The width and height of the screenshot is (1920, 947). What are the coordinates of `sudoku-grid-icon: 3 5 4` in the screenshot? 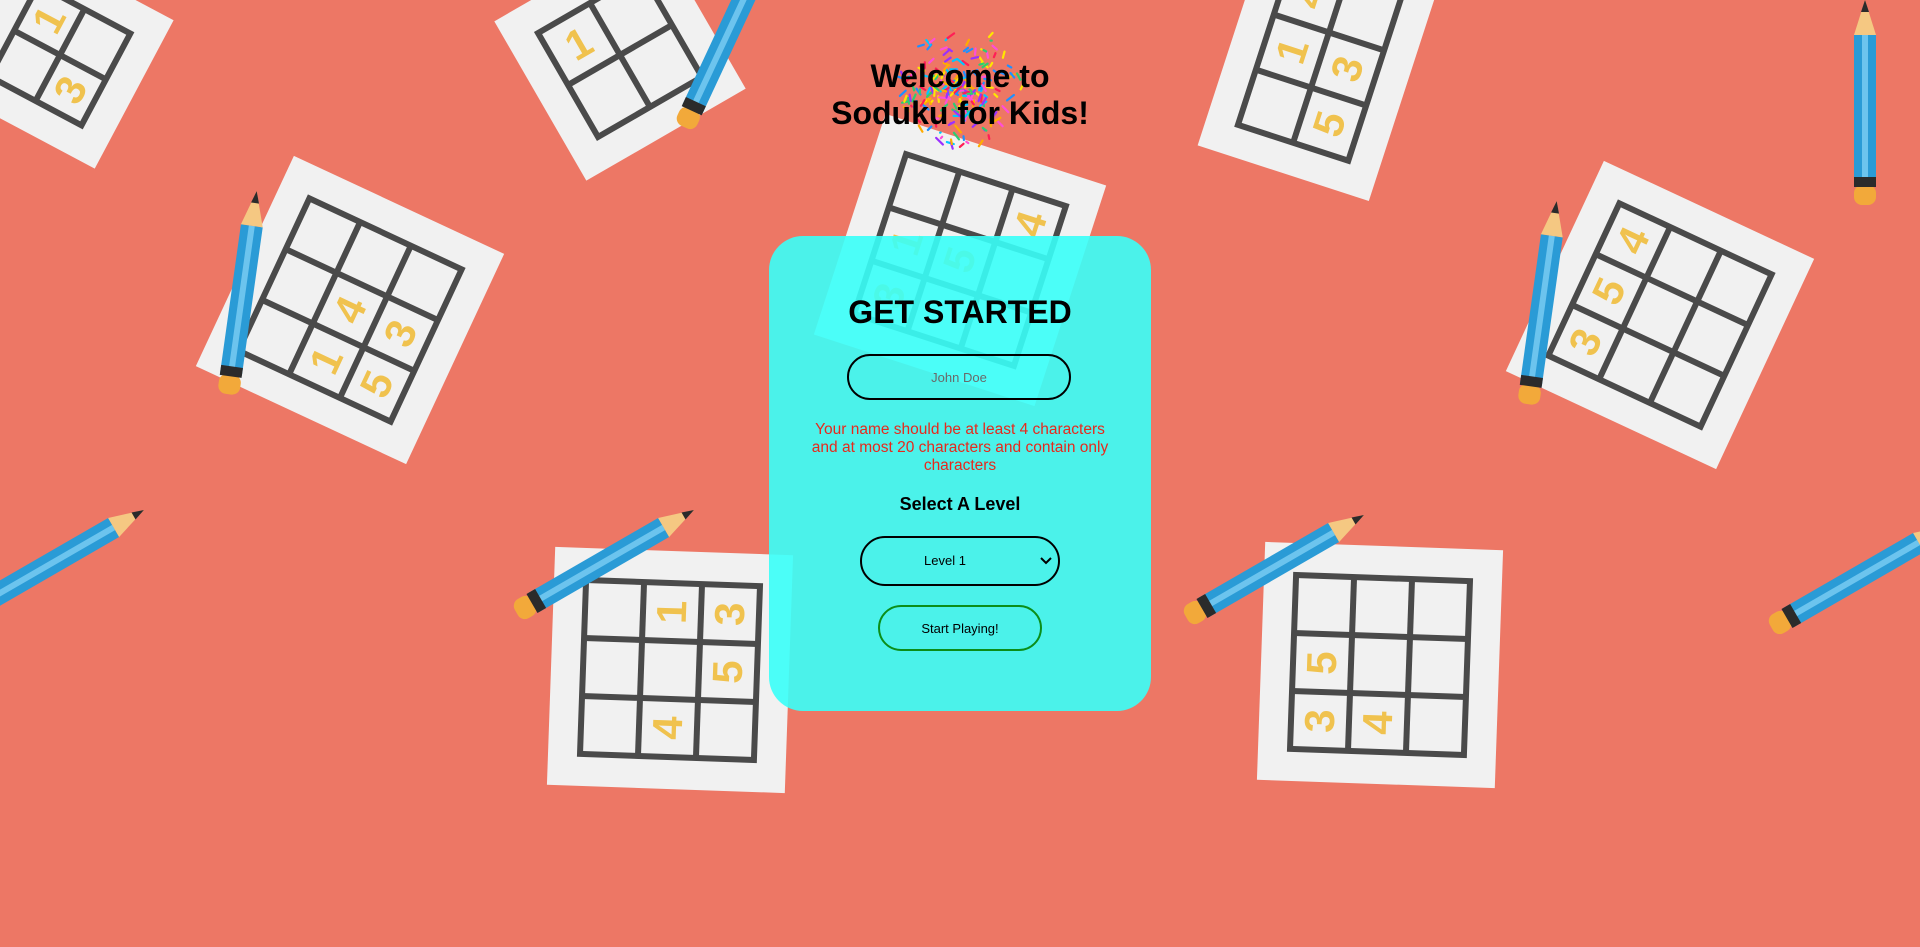 It's located at (1380, 665).